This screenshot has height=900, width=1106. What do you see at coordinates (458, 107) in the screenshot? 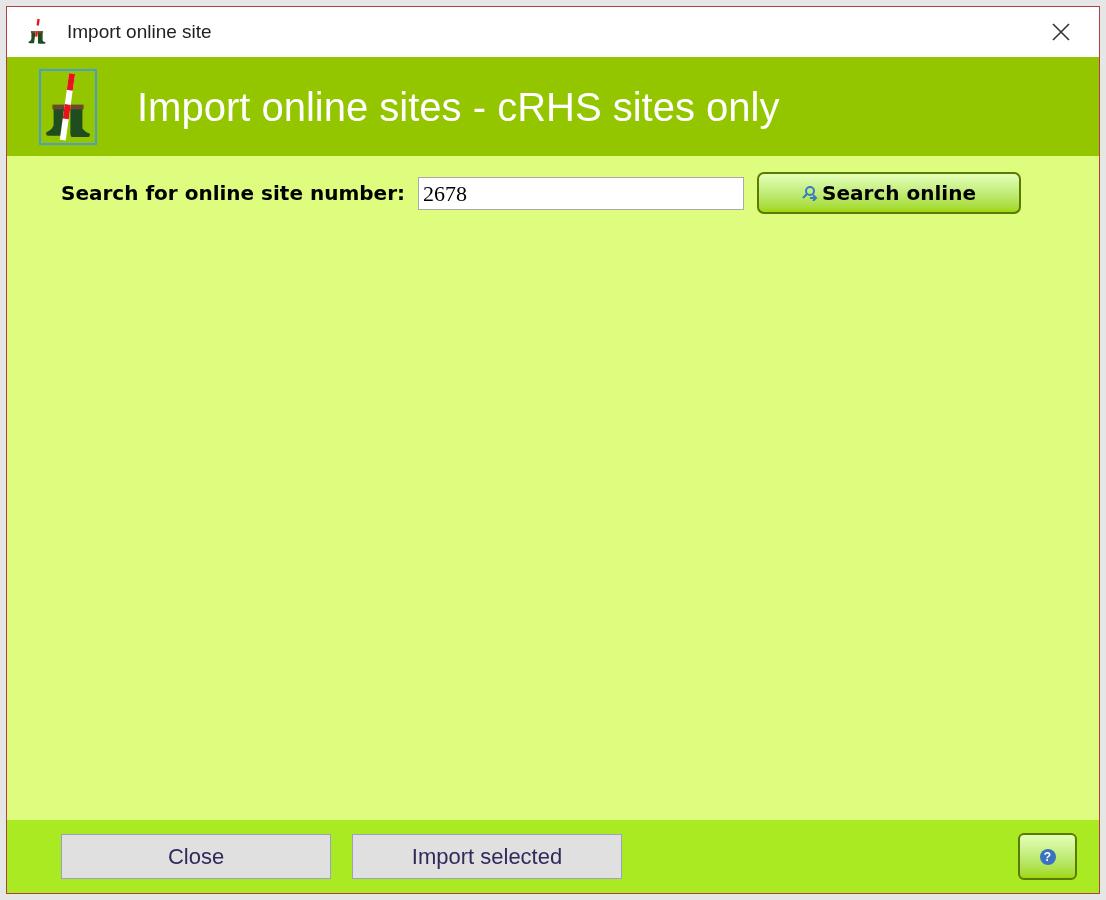
I see `header-title: Import online sites - cRHS sites only` at bounding box center [458, 107].